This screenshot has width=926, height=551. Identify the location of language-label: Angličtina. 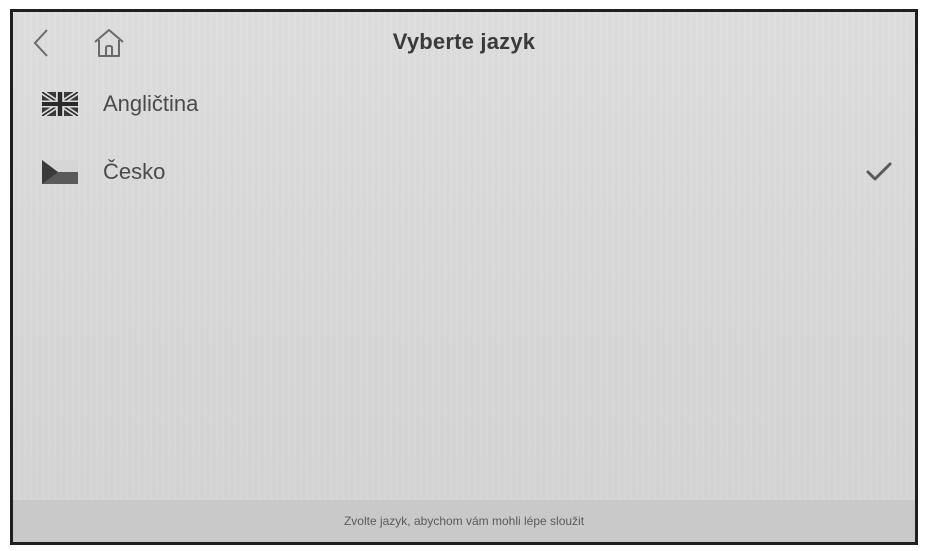
(151, 103).